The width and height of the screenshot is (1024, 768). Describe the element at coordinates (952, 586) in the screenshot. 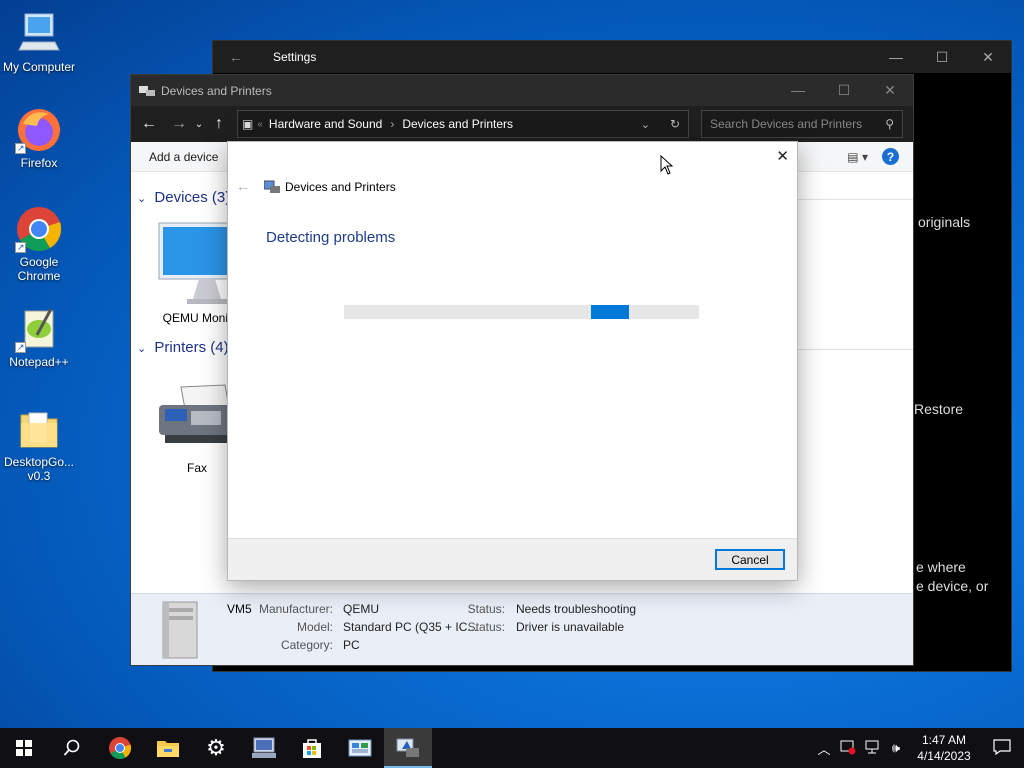

I see `settings-text-fragment: e device, or` at that location.